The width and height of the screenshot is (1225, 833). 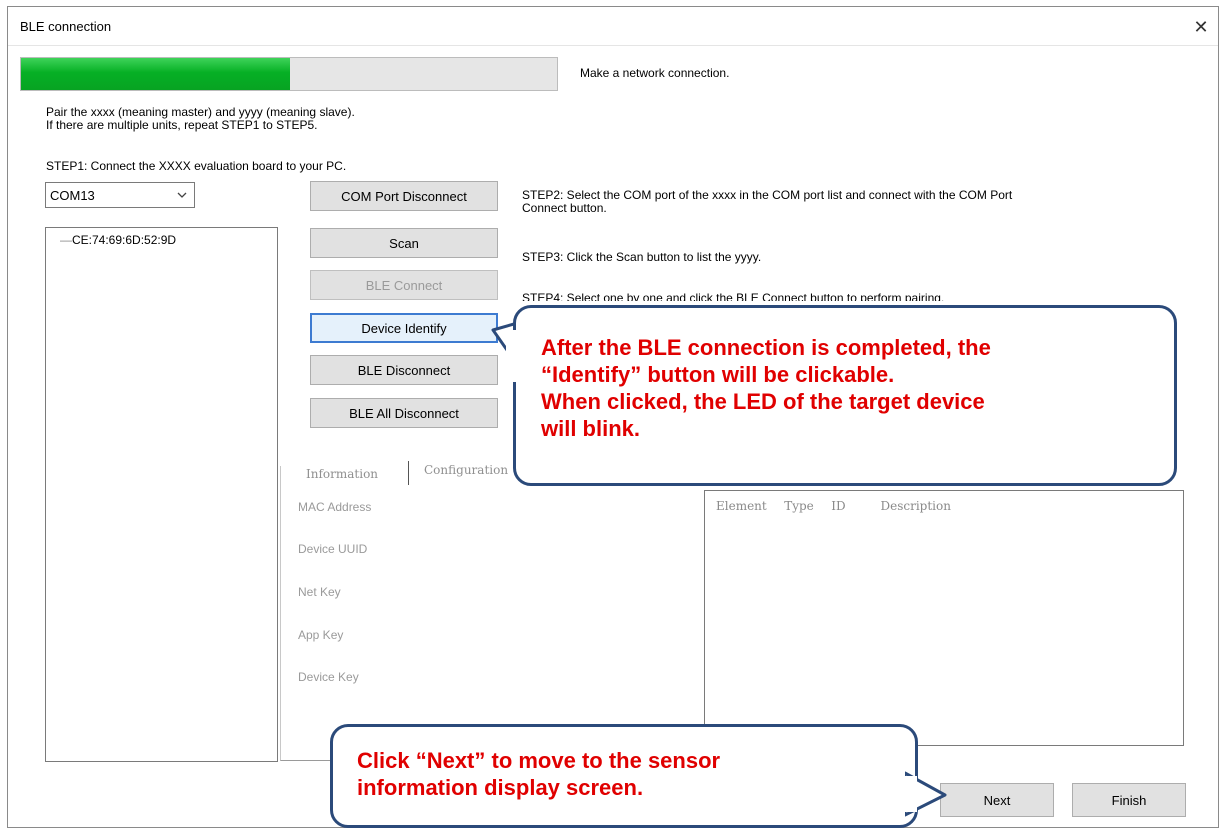 What do you see at coordinates (328, 677) in the screenshot?
I see `device-key-label: Device Key` at bounding box center [328, 677].